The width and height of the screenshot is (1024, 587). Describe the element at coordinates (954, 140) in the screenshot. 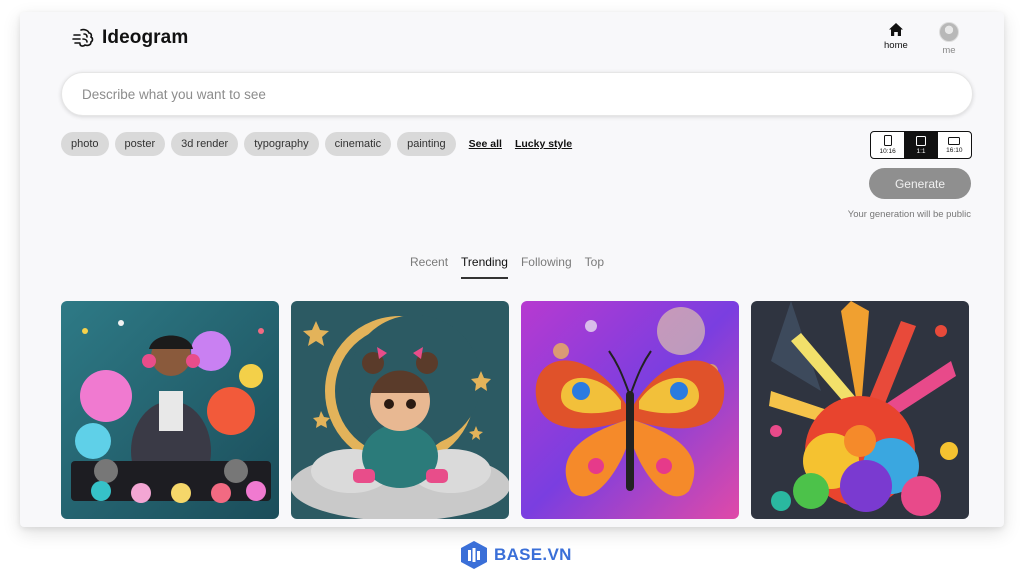

I see `landscape-ratio-icon` at that location.